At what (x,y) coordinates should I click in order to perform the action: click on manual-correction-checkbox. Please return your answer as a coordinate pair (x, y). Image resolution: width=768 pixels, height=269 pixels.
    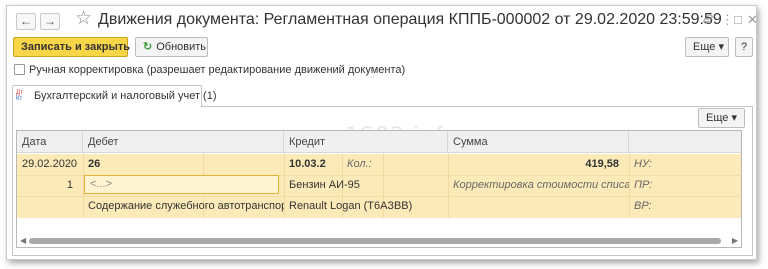
    Looking at the image, I should click on (19, 69).